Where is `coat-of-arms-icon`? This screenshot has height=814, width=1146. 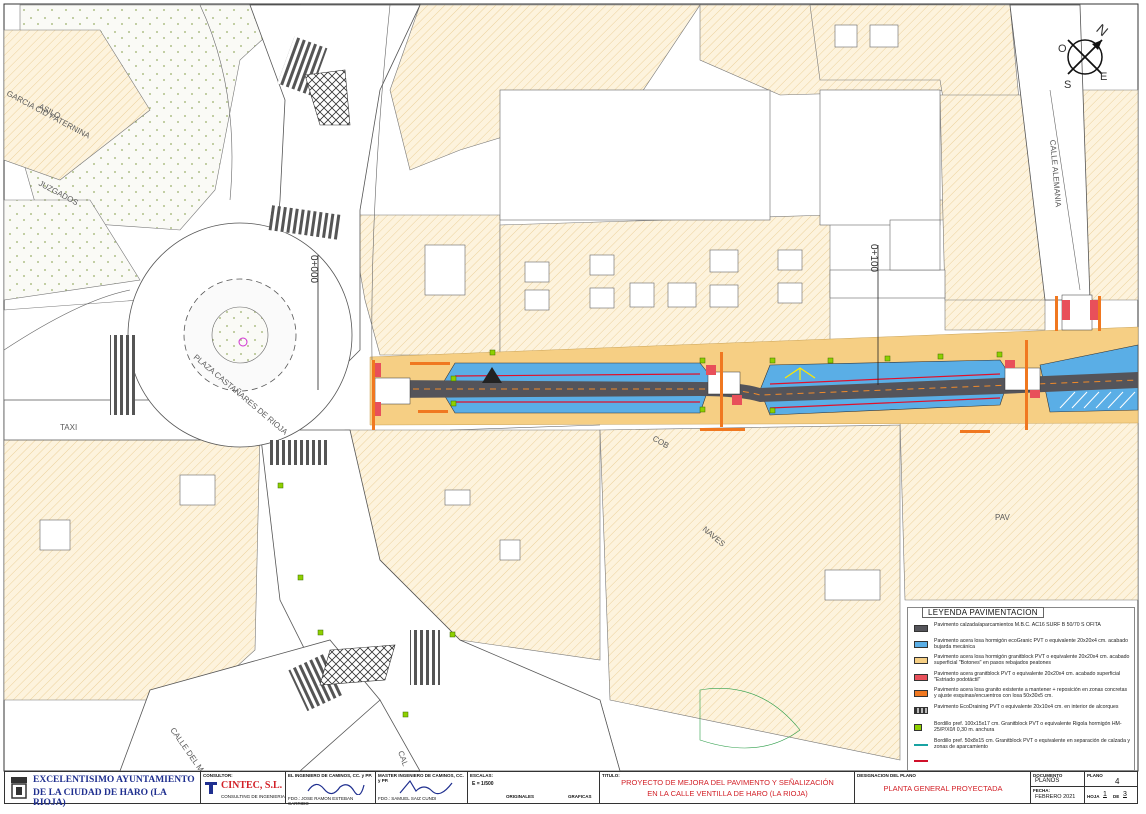 coat-of-arms-icon is located at coordinates (19, 788).